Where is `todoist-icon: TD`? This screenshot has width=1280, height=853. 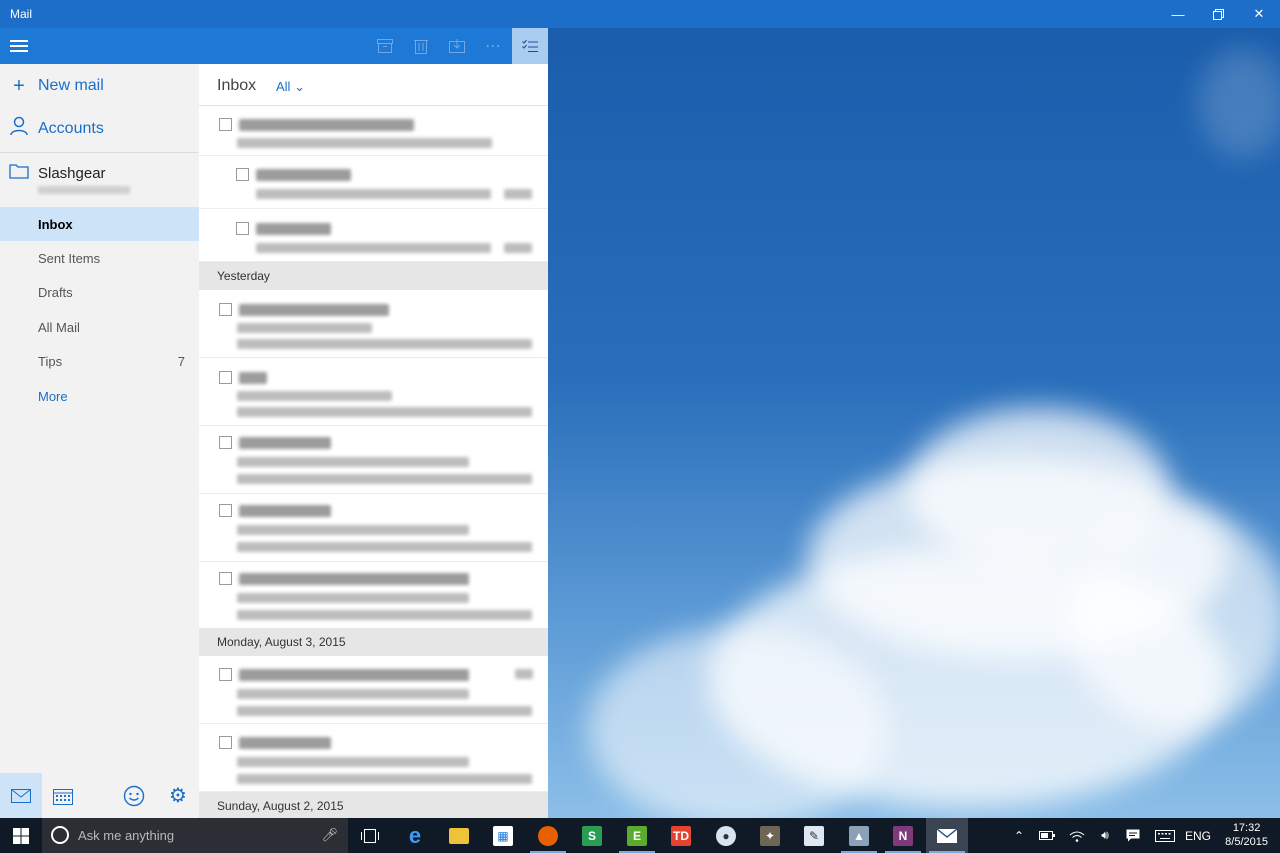
todoist-icon: TD is located at coordinates (681, 835).